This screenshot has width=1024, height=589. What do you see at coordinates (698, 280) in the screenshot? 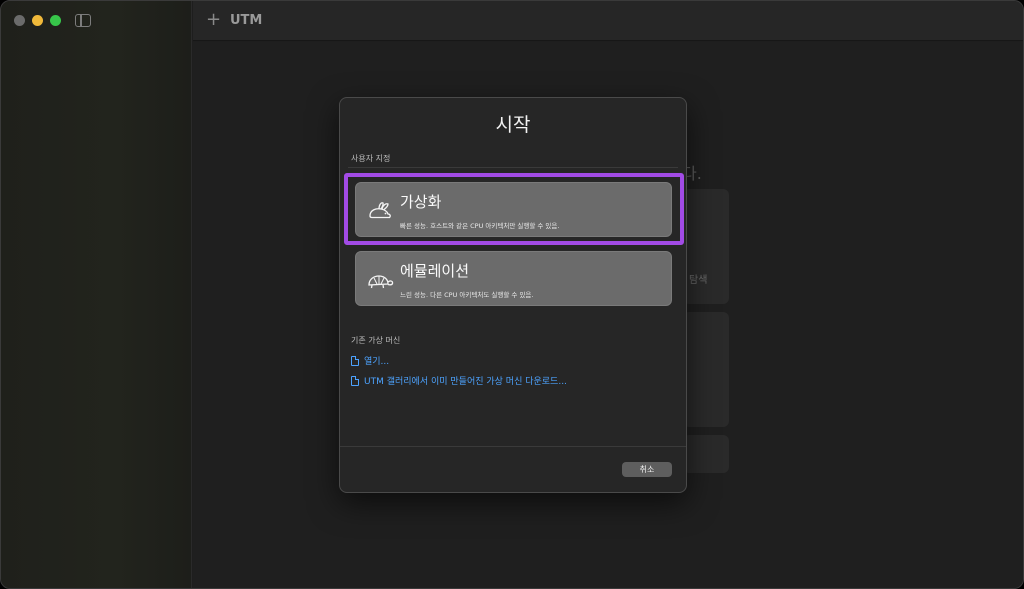
I see `background-card-label: 탐색` at bounding box center [698, 280].